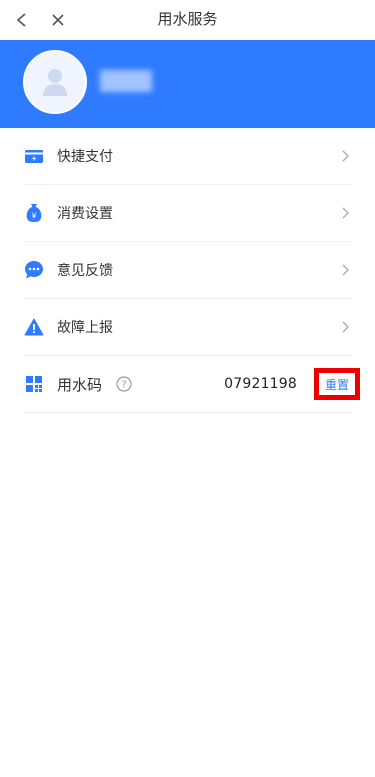 The width and height of the screenshot is (375, 777). What do you see at coordinates (337, 384) in the screenshot?
I see `reset-button: 重置` at bounding box center [337, 384].